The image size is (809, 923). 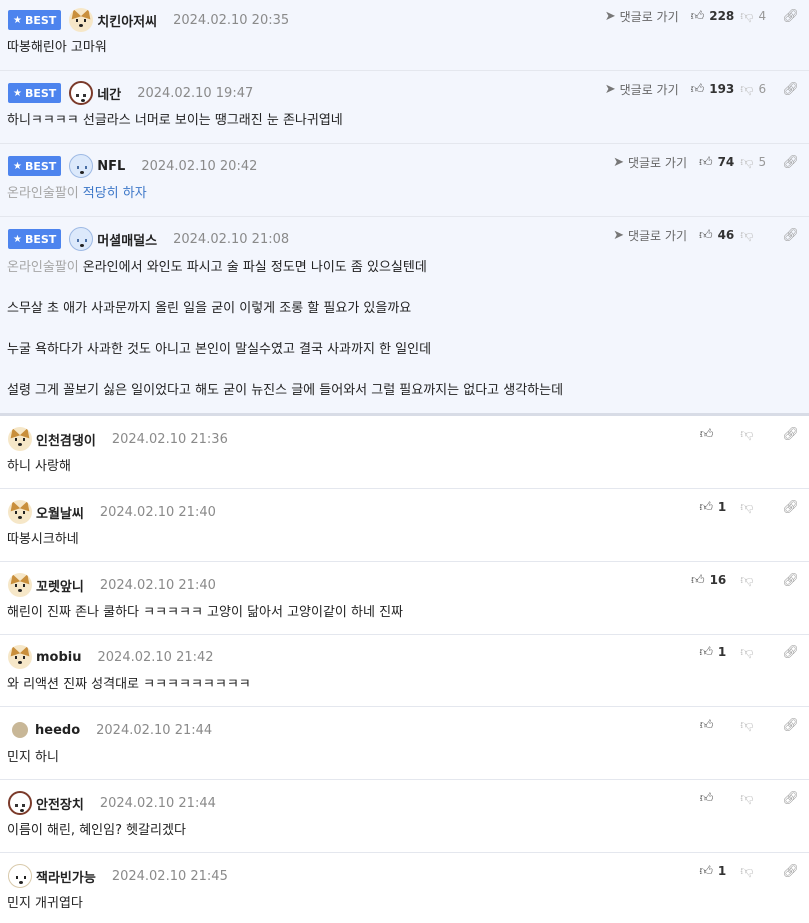 I want to click on downvote-count: 4, so click(x=762, y=16).